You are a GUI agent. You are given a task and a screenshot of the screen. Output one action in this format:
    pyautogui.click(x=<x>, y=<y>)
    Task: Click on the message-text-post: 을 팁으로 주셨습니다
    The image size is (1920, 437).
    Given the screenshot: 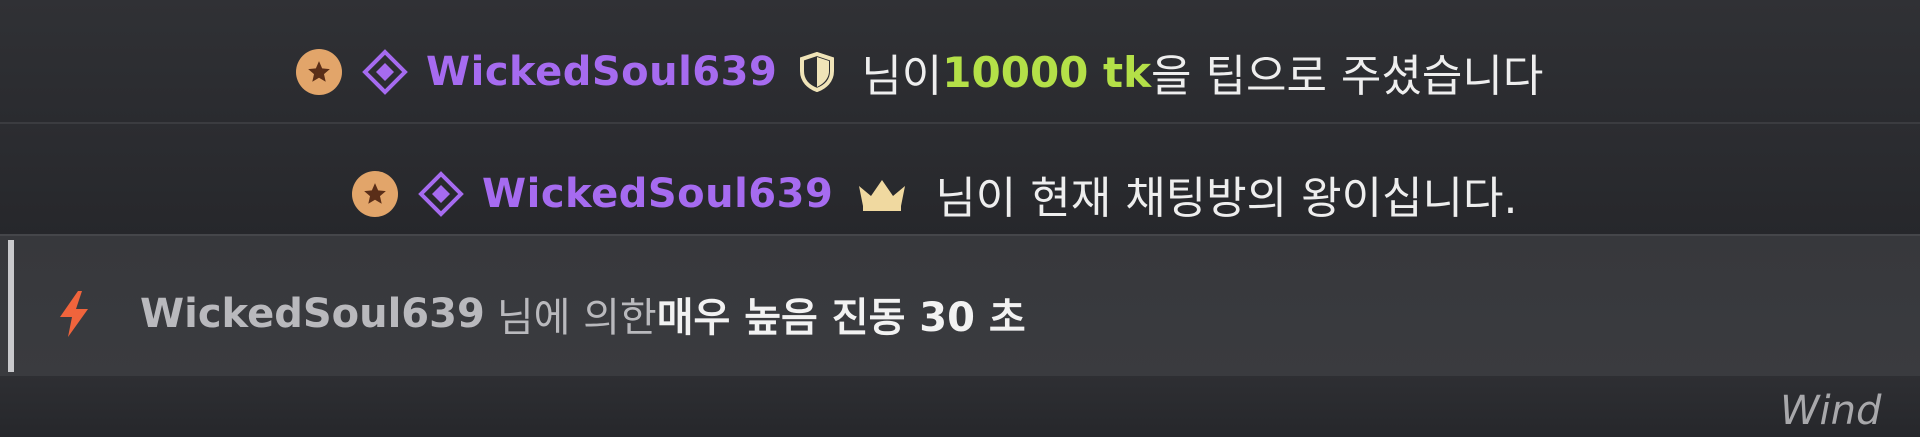 What is the action you would take?
    pyautogui.click(x=1347, y=76)
    